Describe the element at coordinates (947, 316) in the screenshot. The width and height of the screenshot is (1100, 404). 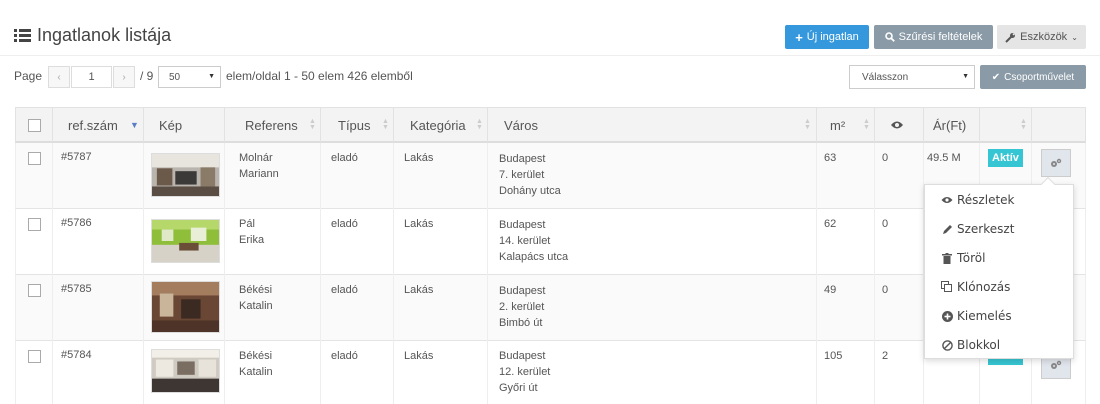
I see `plus-circle-icon` at that location.